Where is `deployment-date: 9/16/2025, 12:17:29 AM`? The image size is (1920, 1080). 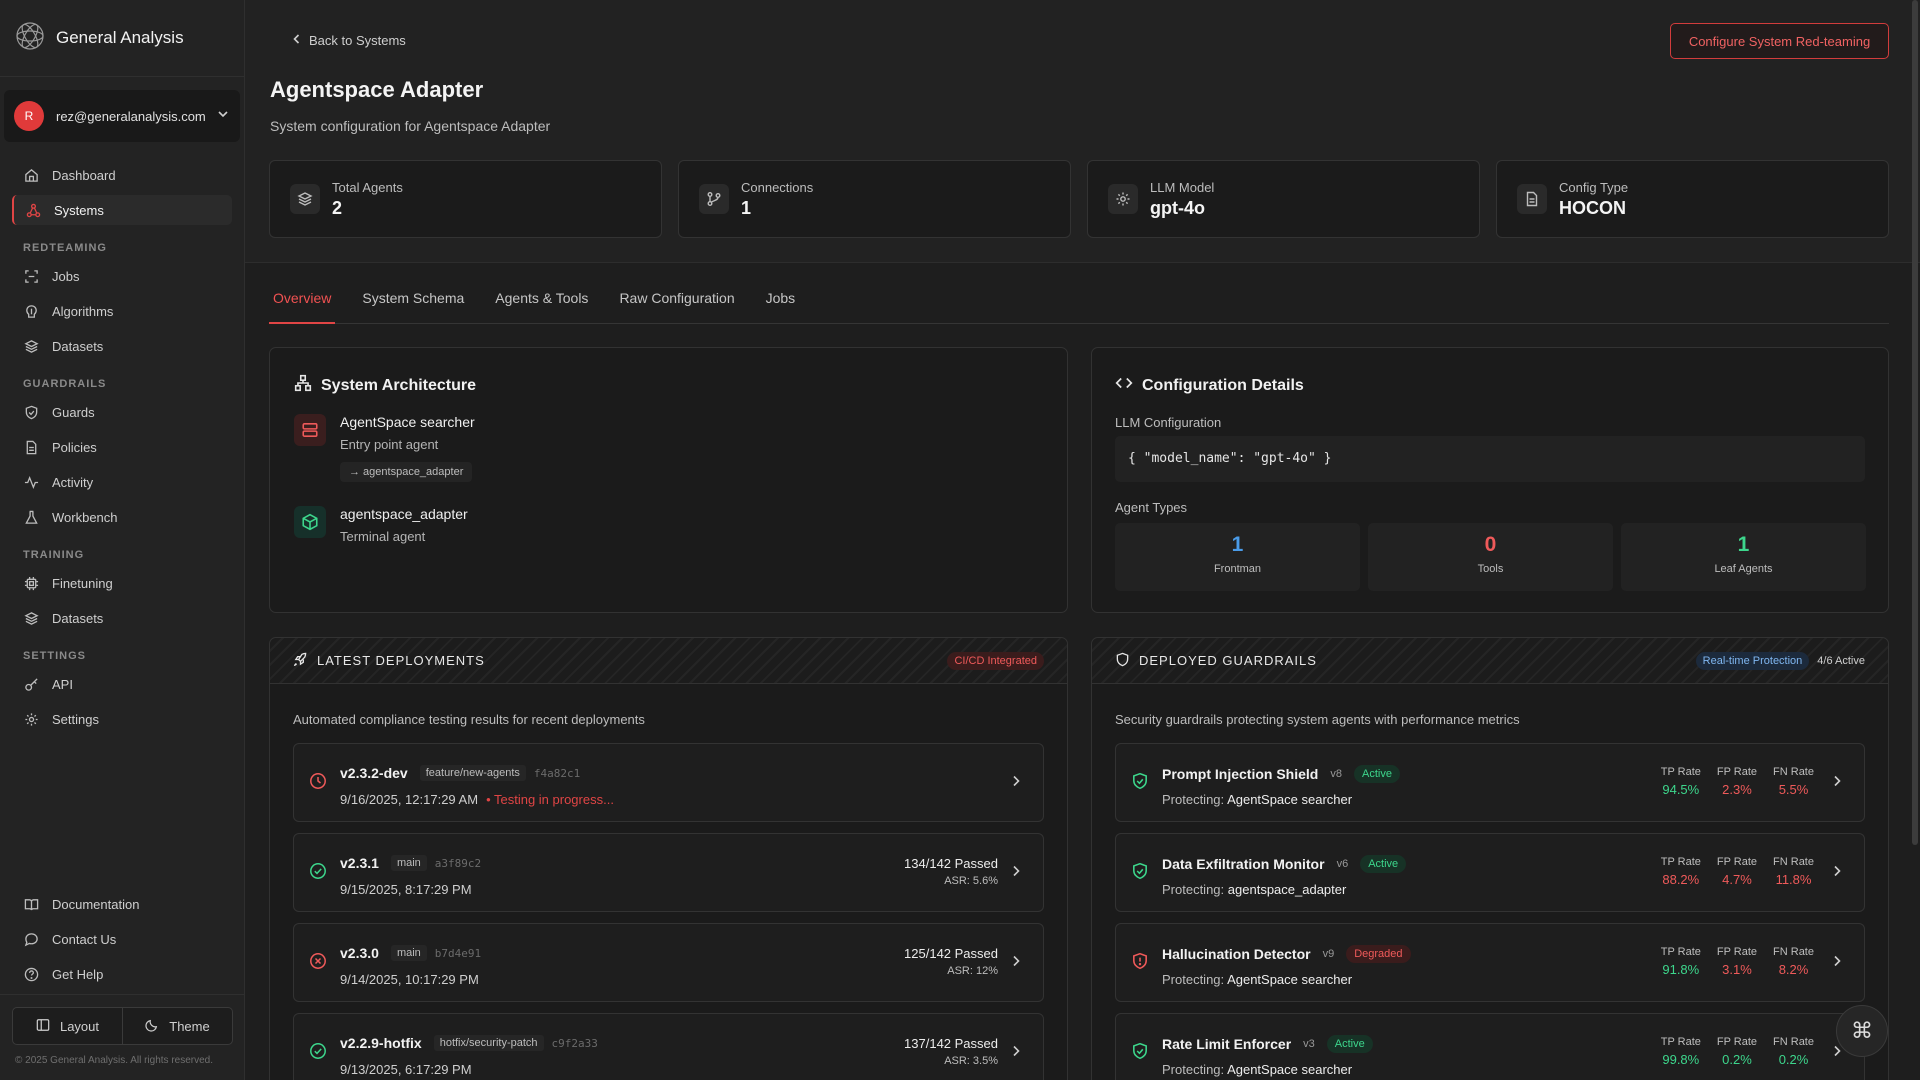
deployment-date: 9/16/2025, 12:17:29 AM is located at coordinates (409, 799).